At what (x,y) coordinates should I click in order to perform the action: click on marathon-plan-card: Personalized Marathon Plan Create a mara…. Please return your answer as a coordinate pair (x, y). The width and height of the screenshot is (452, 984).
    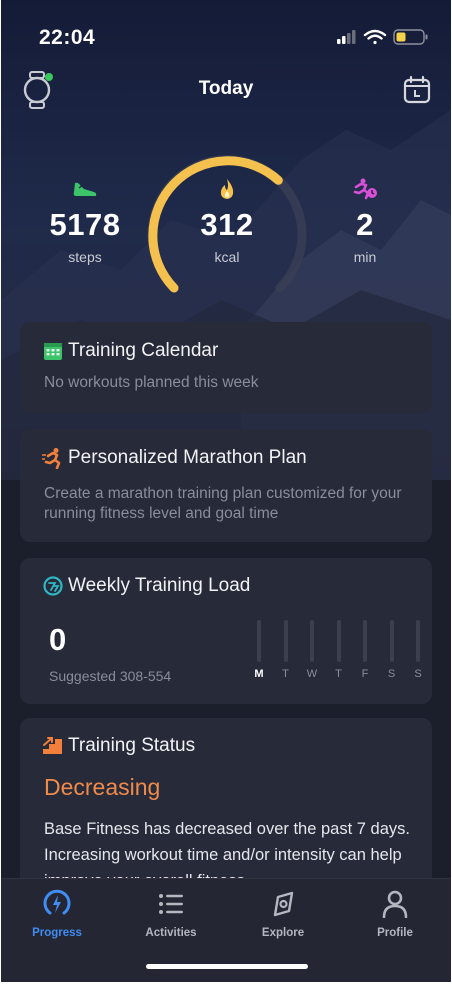
    Looking at the image, I should click on (226, 485).